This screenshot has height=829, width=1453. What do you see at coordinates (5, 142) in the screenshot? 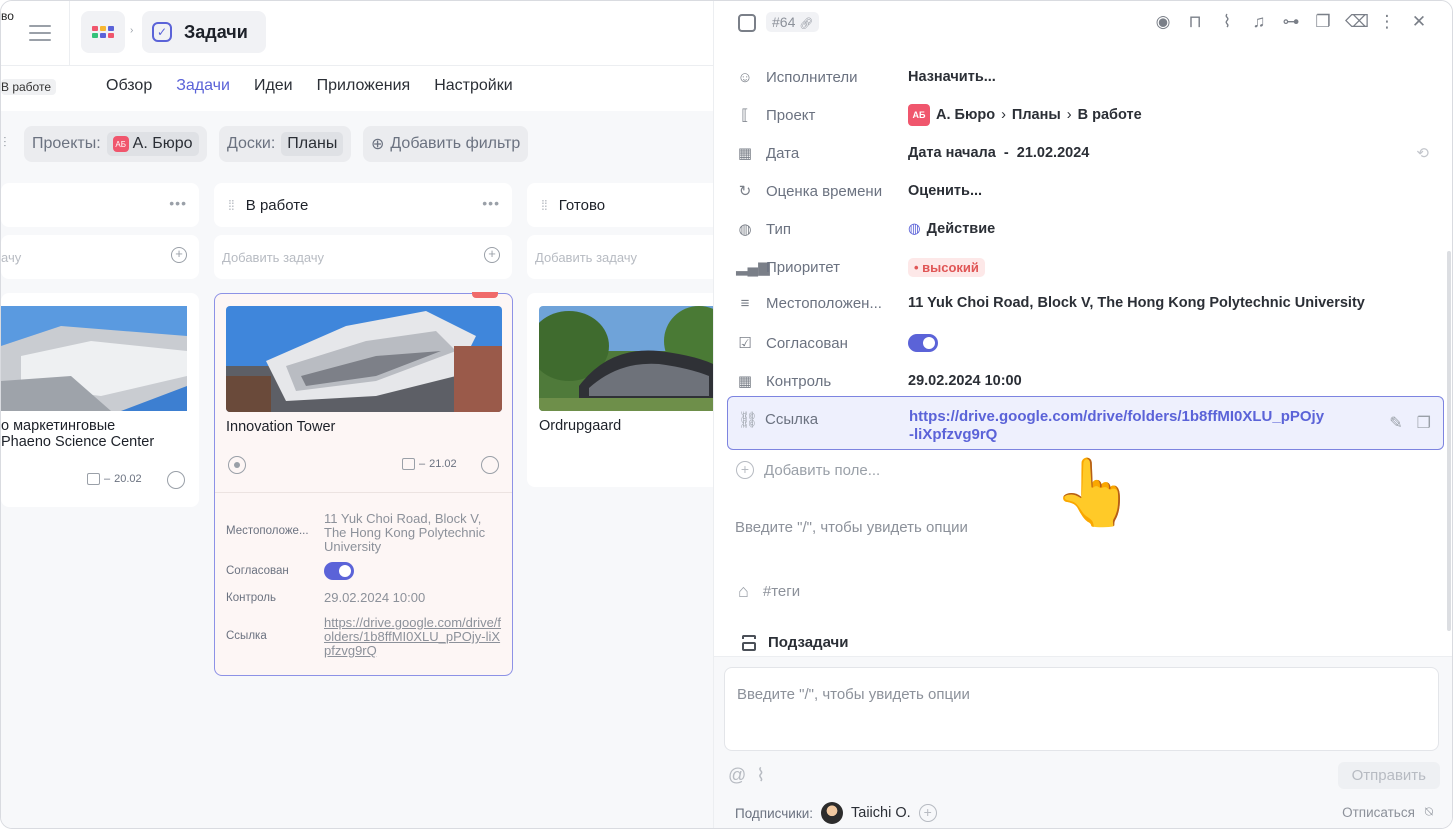
I see `filter-icon: ⫶` at bounding box center [5, 142].